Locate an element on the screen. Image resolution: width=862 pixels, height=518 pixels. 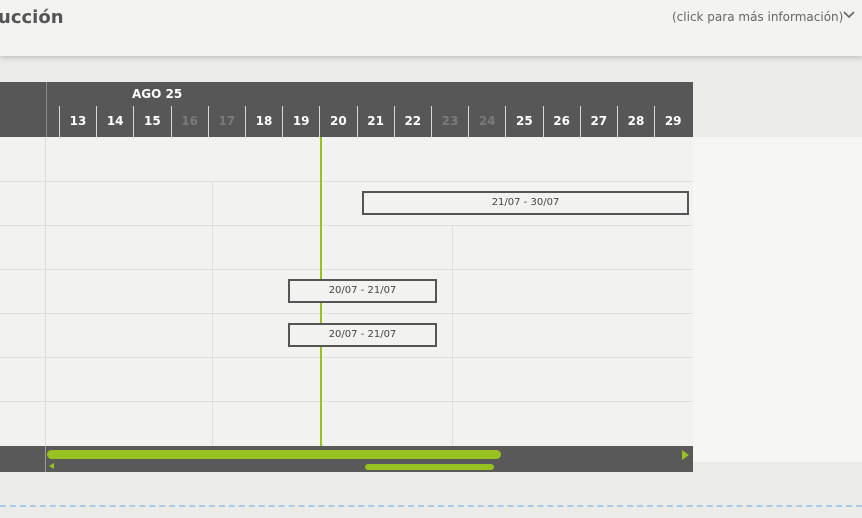
day-label: 20 is located at coordinates (337, 121).